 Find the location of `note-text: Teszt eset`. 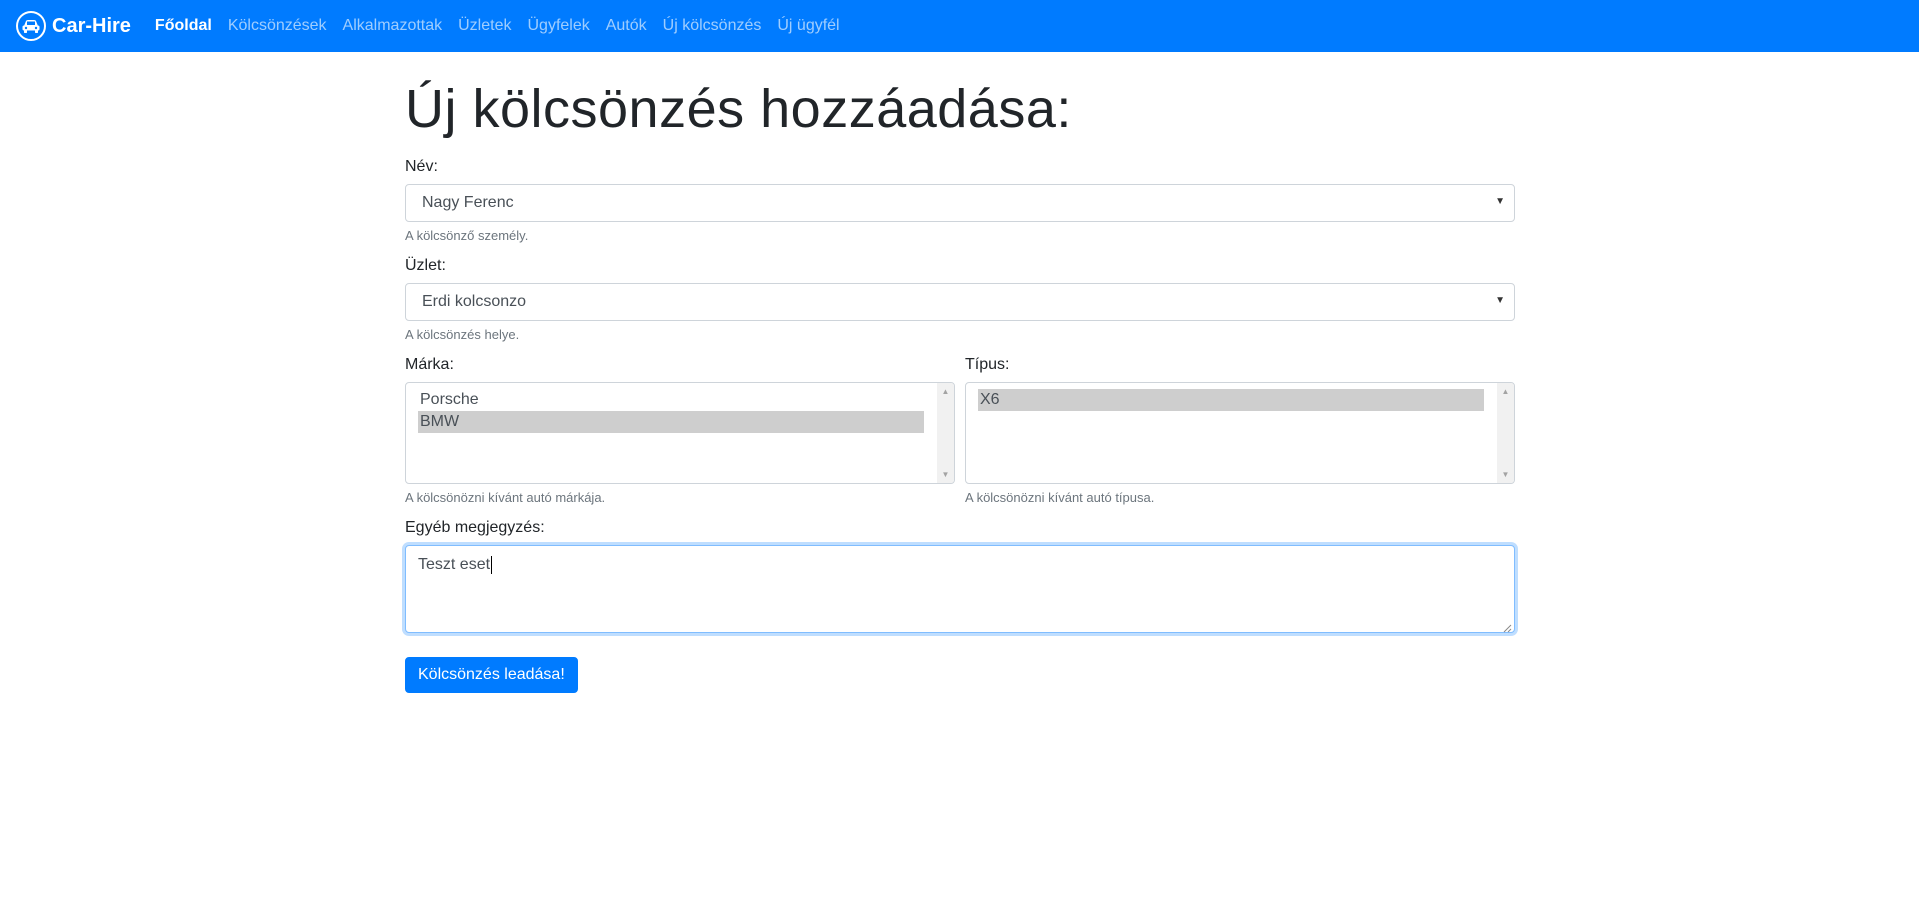

note-text: Teszt eset is located at coordinates (454, 565).